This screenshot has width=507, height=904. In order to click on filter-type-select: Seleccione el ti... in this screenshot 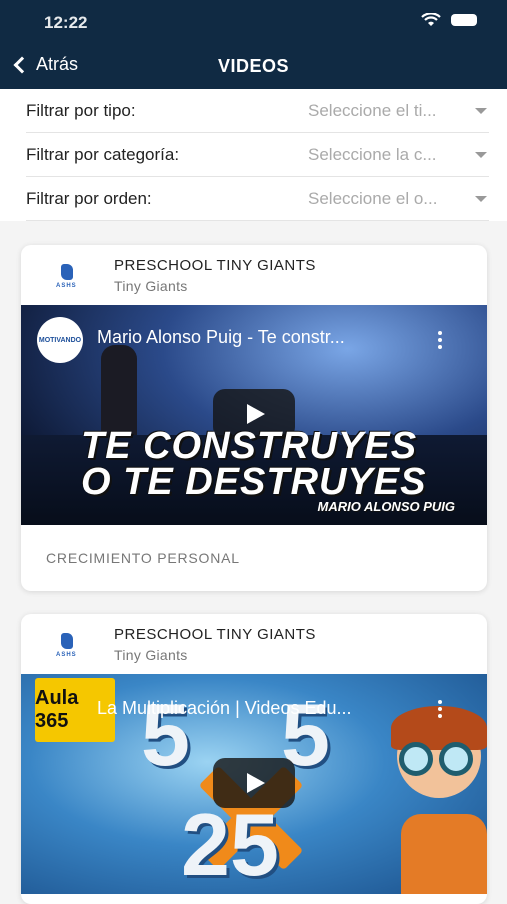, I will do `click(398, 111)`.